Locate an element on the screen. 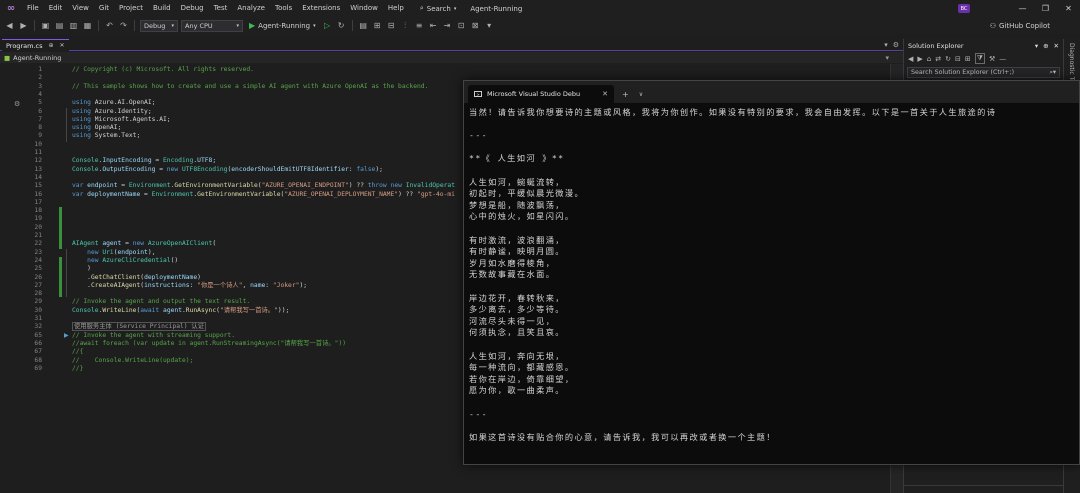 The image size is (1080, 493). settings-icon: ⚙ is located at coordinates (896, 45).